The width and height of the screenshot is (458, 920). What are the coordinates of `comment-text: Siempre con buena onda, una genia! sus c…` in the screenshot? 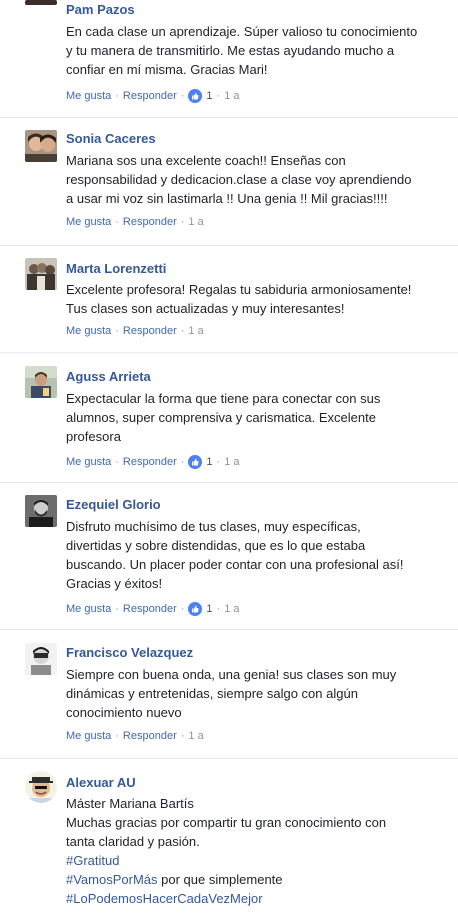 It's located at (231, 693).